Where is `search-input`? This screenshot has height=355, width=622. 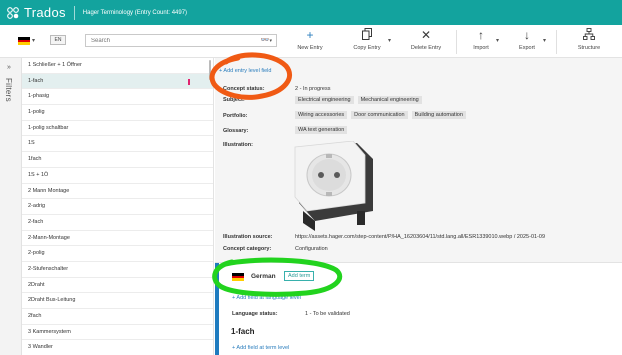 search-input is located at coordinates (161, 40).